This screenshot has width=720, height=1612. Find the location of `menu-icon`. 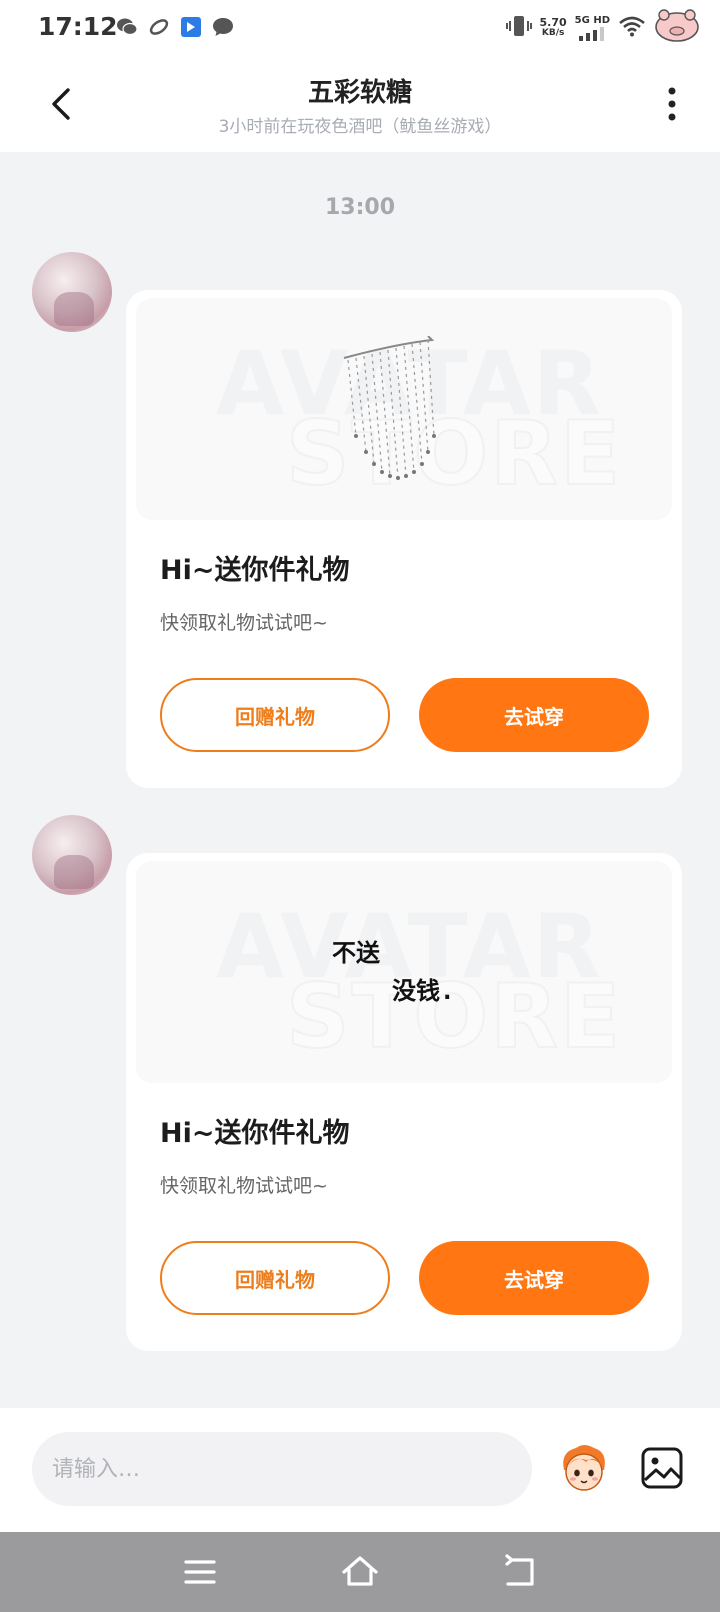

menu-icon is located at coordinates (200, 1572).